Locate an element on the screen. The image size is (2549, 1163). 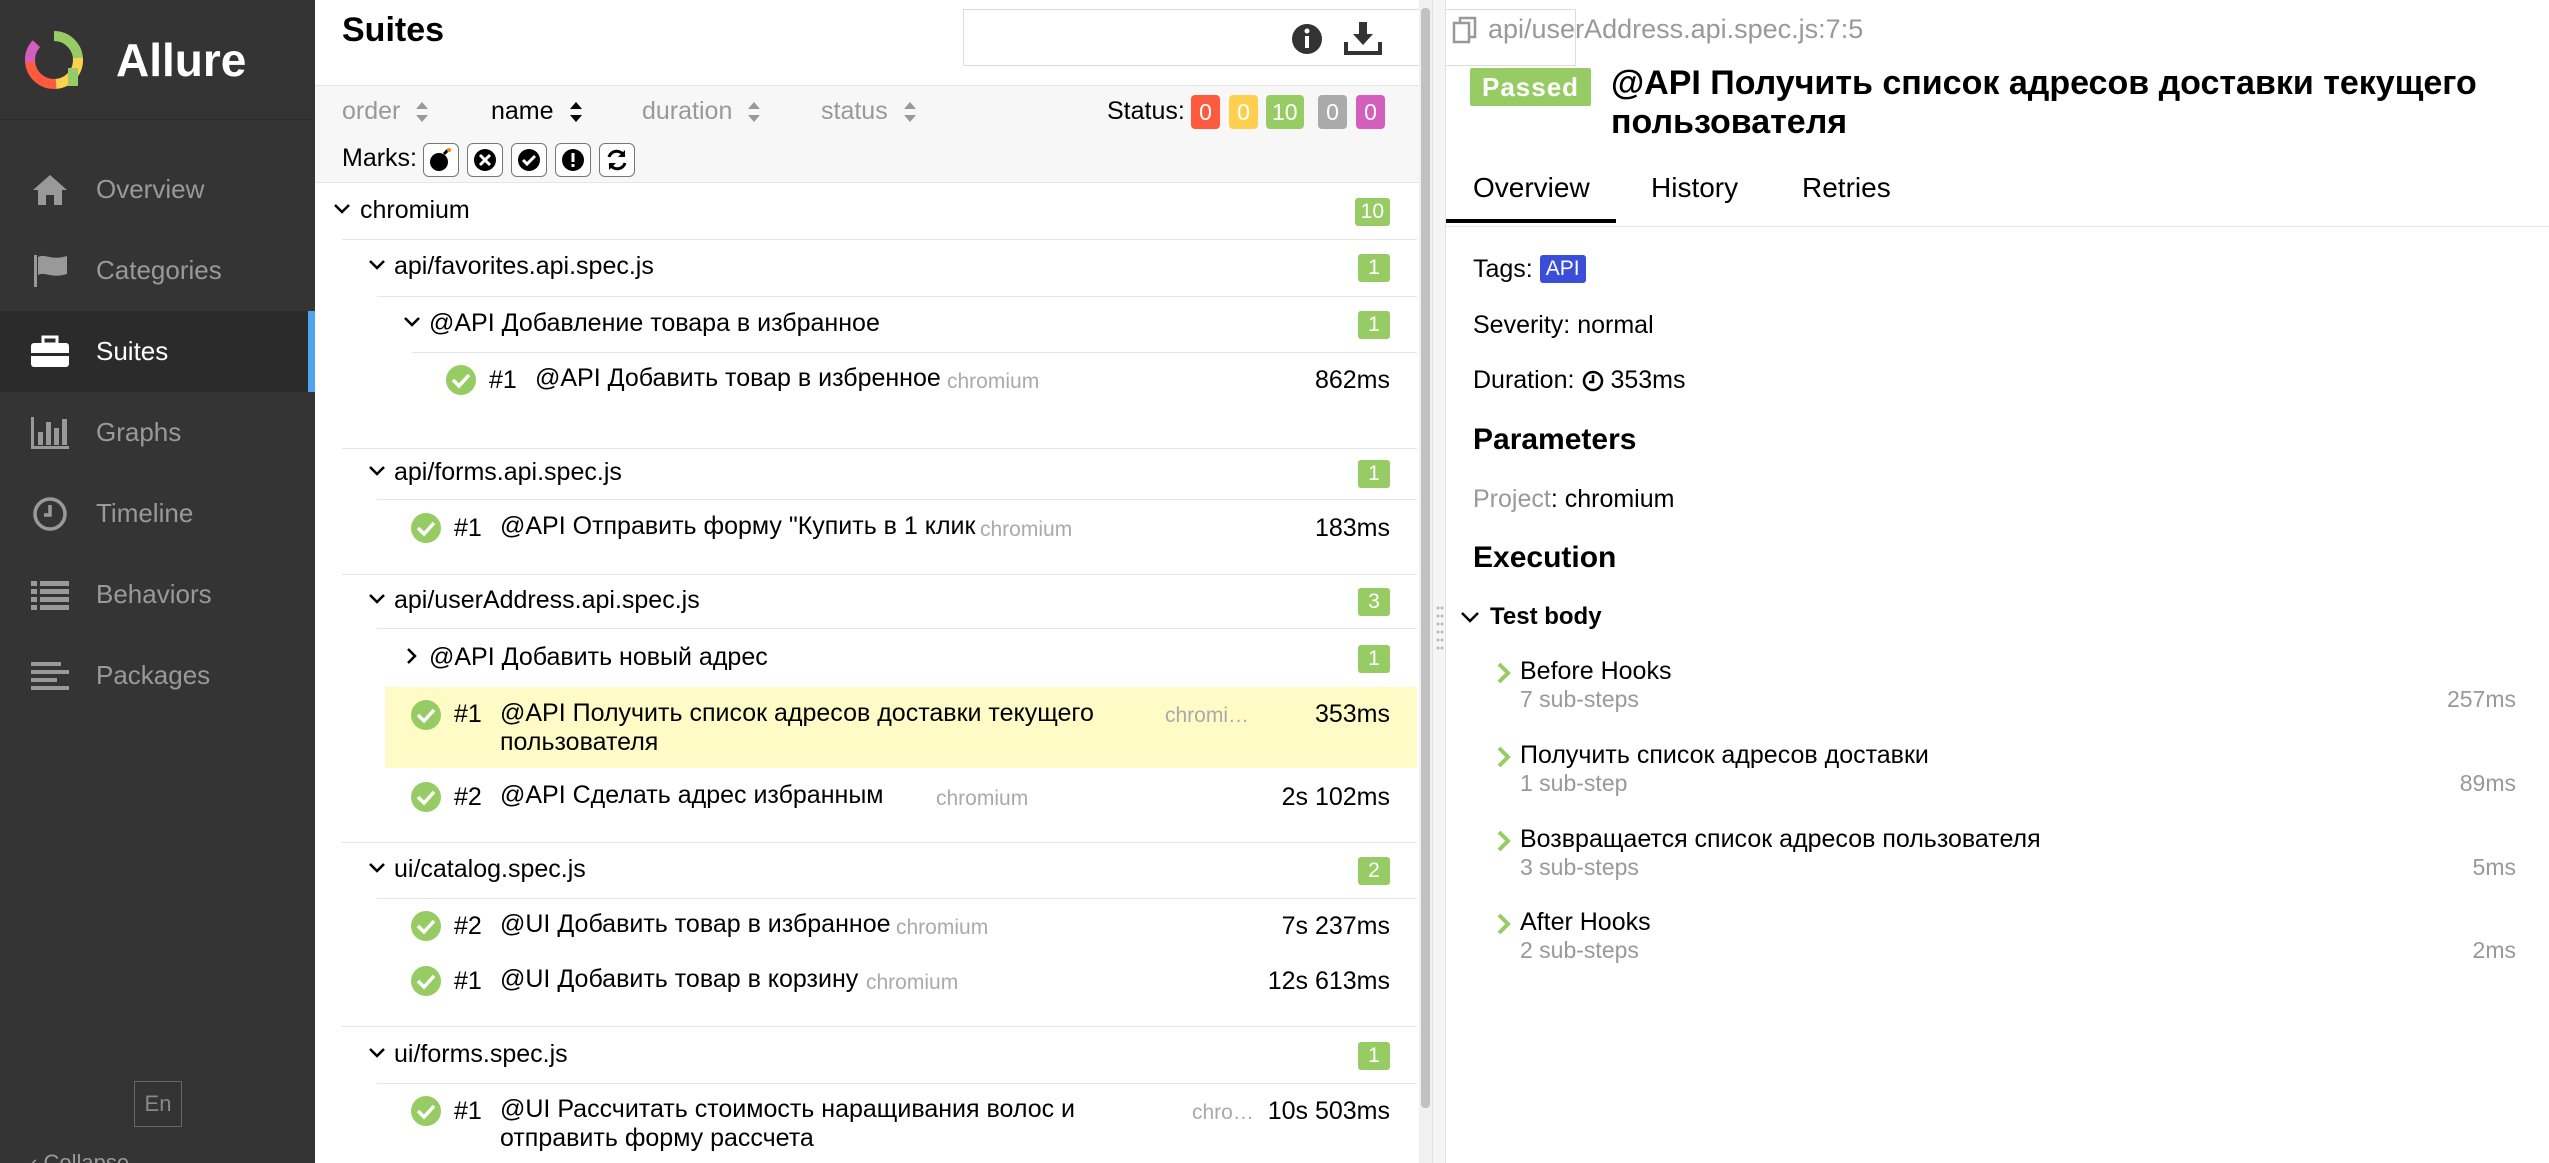
mark-new-failed-toggle is located at coordinates (485, 160).